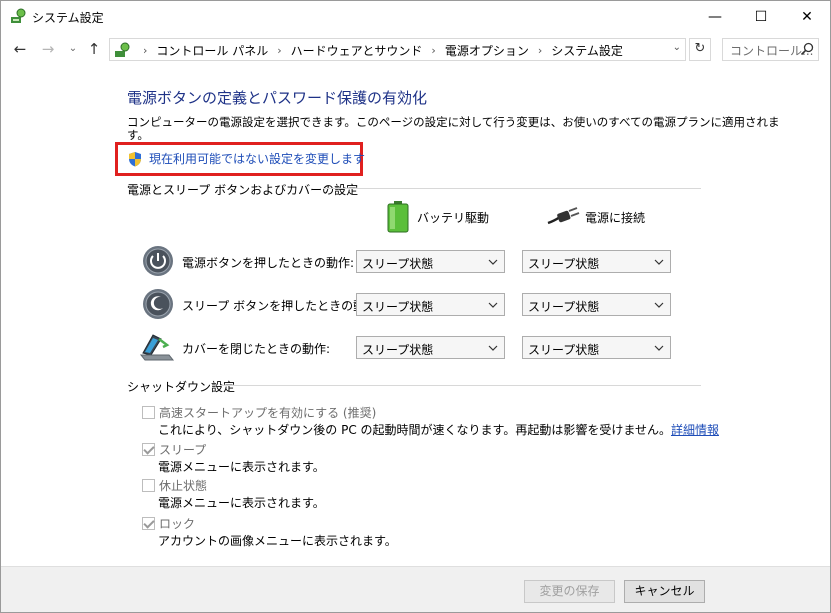 The height and width of the screenshot is (613, 831). I want to click on lock-checkbox-row: ロック, so click(168, 523).